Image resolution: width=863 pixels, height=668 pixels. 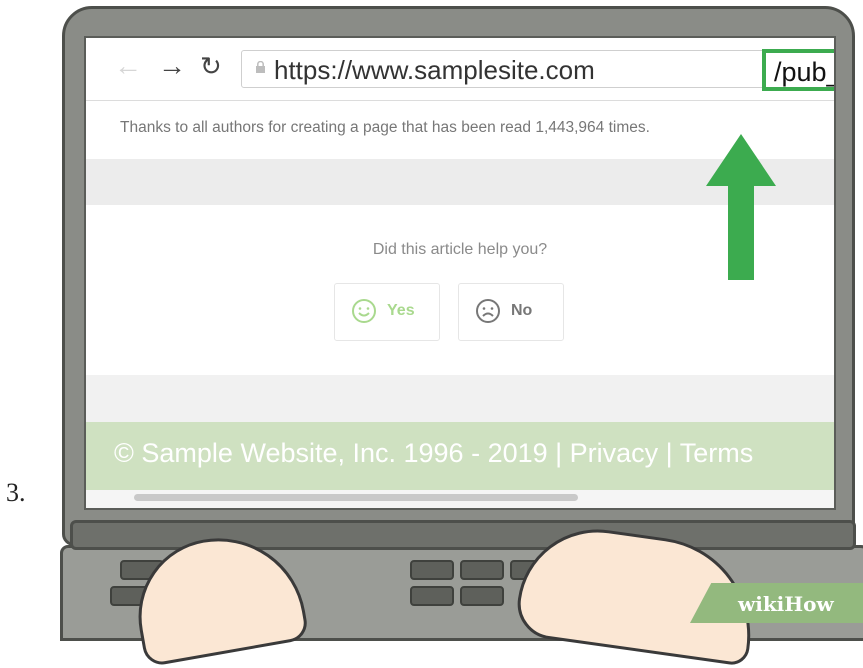 What do you see at coordinates (488, 311) in the screenshot?
I see `frown-icon` at bounding box center [488, 311].